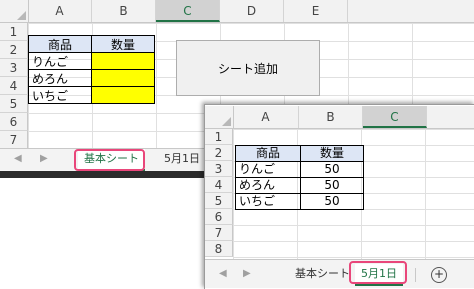 This screenshot has height=289, width=474. Describe the element at coordinates (219, 249) in the screenshot. I see `row-header-8: 8` at that location.